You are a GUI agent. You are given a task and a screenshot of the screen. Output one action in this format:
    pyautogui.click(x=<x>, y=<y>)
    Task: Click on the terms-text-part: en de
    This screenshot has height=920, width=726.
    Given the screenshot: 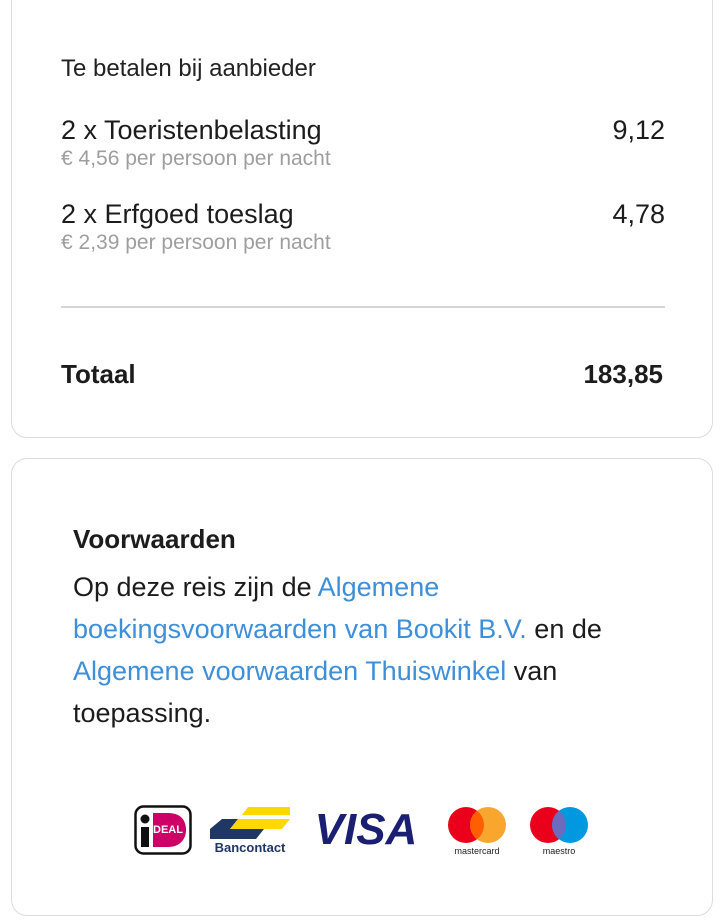 What is the action you would take?
    pyautogui.click(x=564, y=629)
    